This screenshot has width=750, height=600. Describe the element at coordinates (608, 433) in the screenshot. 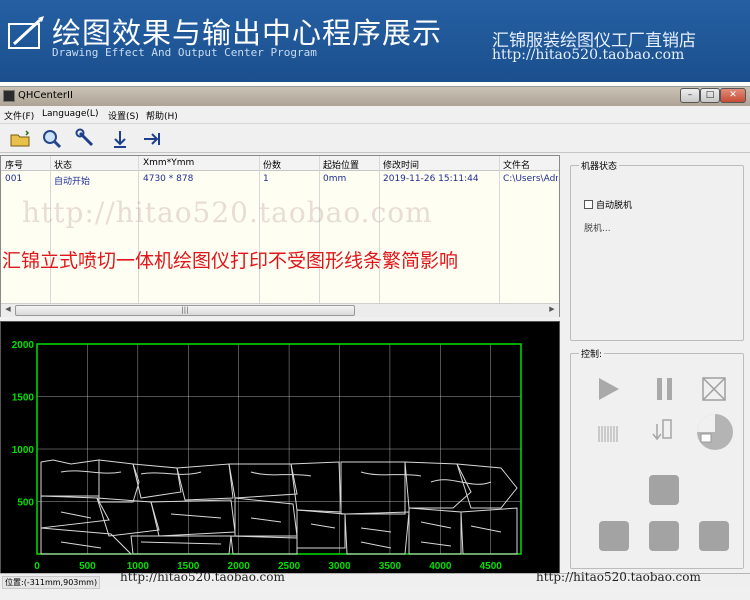

I see `cut-pattern-icon` at that location.